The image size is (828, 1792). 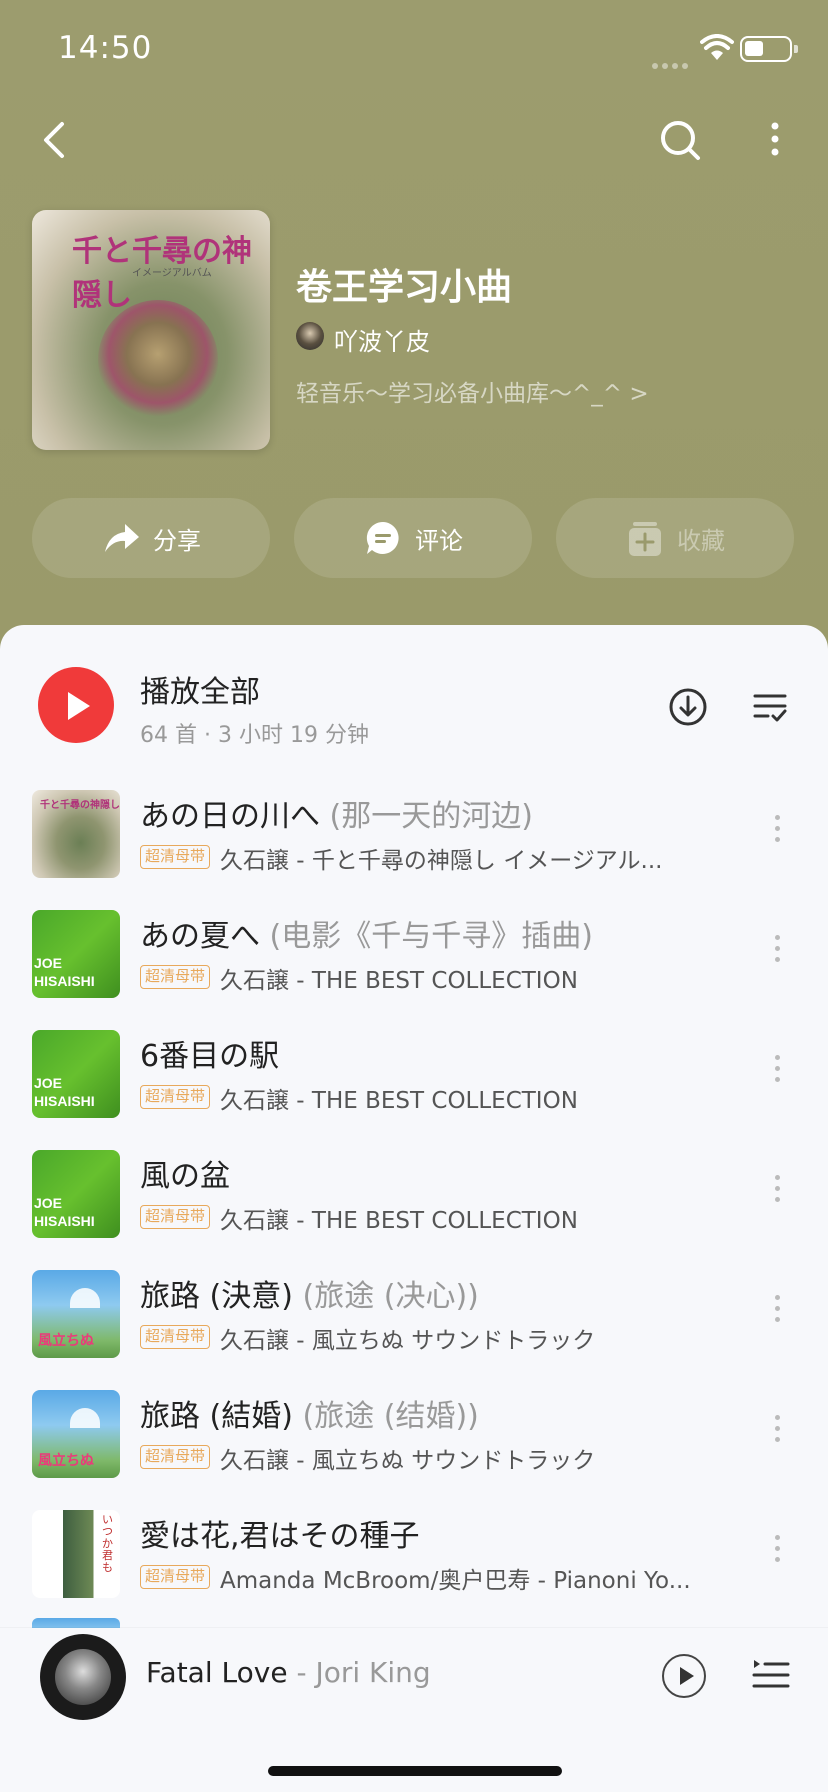 I want to click on back-button, so click(x=54, y=140).